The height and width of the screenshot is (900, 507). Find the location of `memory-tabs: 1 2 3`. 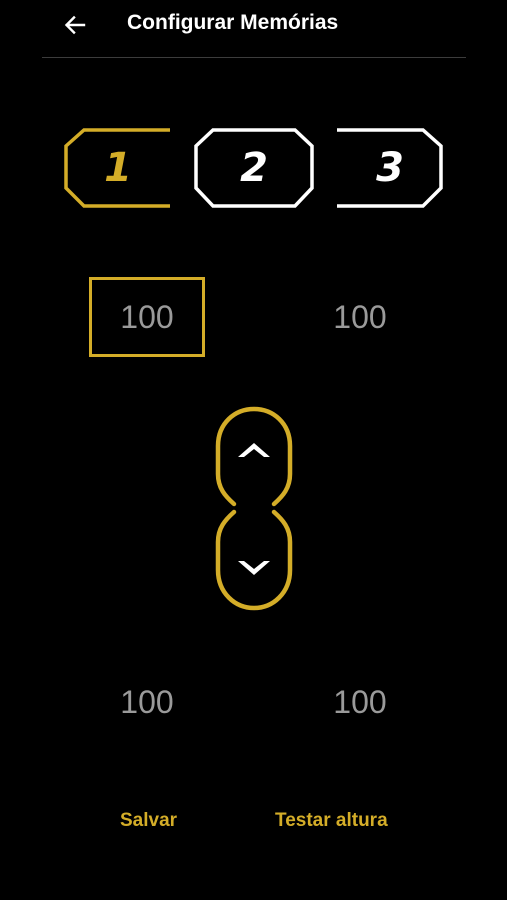

memory-tabs: 1 2 3 is located at coordinates (253, 168).